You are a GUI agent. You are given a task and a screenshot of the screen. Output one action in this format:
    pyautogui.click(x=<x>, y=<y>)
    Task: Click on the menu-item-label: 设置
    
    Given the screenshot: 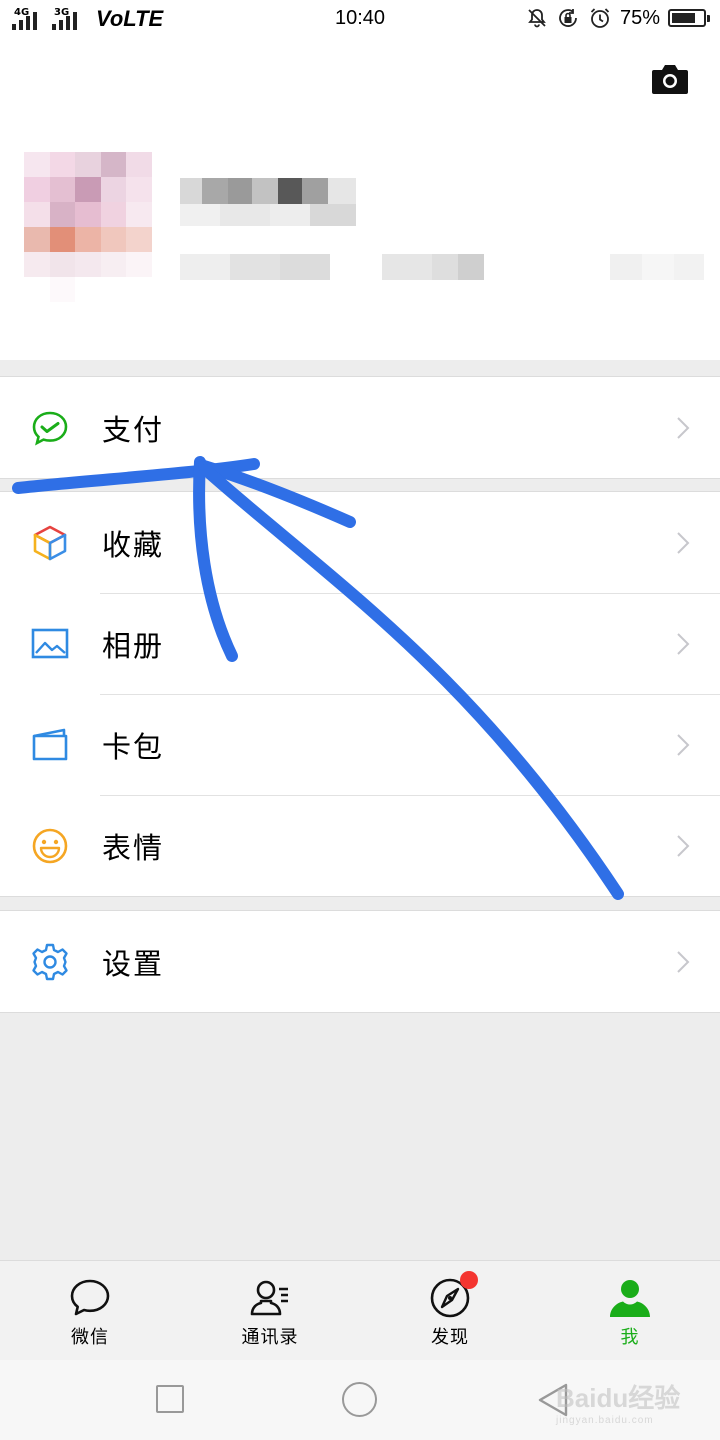 What is the action you would take?
    pyautogui.click(x=133, y=963)
    